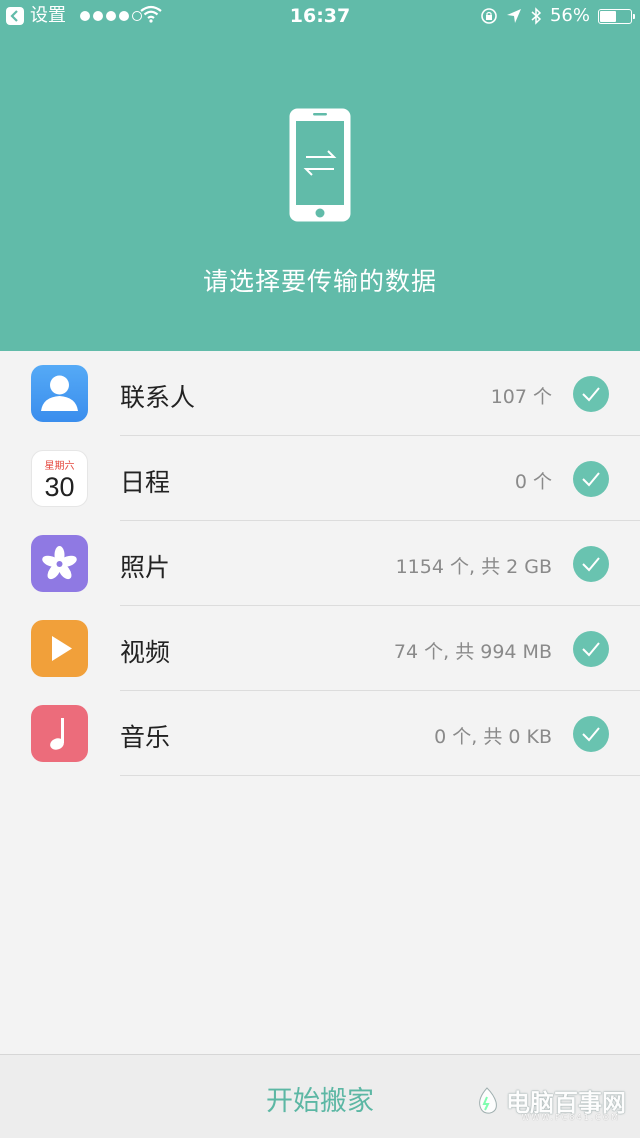 The height and width of the screenshot is (1138, 640). I want to click on video-icon, so click(59, 648).